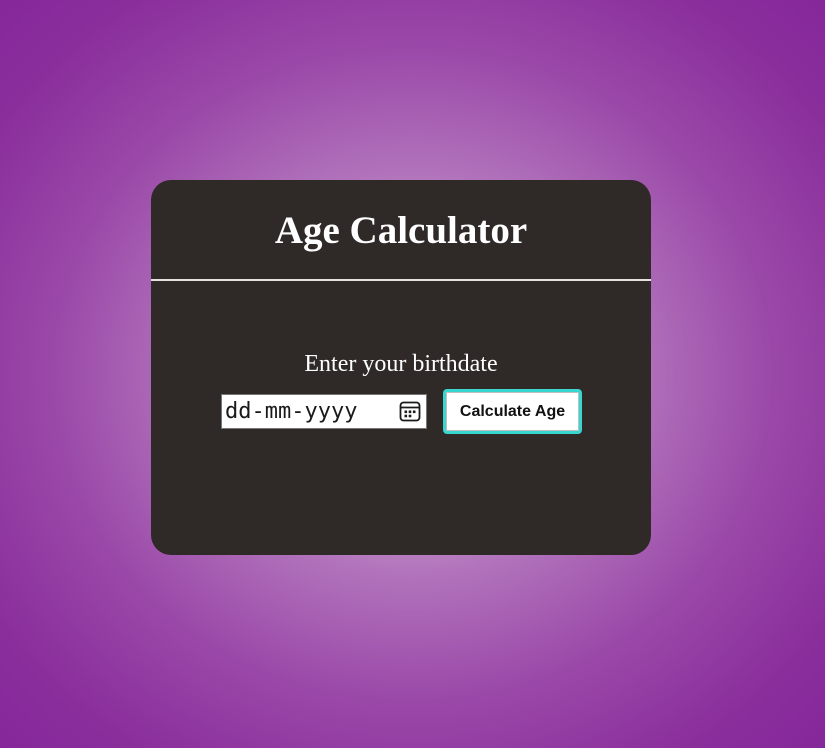 The width and height of the screenshot is (825, 748). I want to click on birthdate-controls: dd-mm-yyyy Calculate Age, so click(401, 411).